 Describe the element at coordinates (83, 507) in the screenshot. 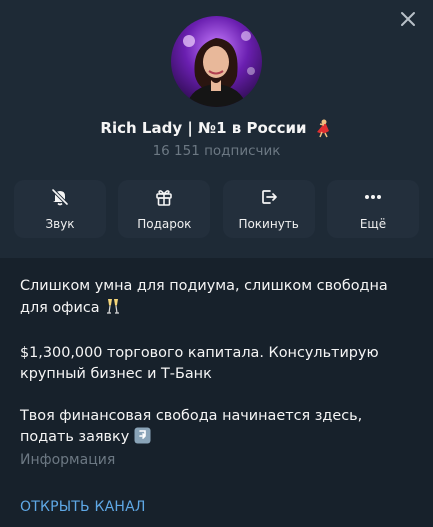

I see `open-channel-button: ОТКРЫТЬ КАНАЛ` at that location.